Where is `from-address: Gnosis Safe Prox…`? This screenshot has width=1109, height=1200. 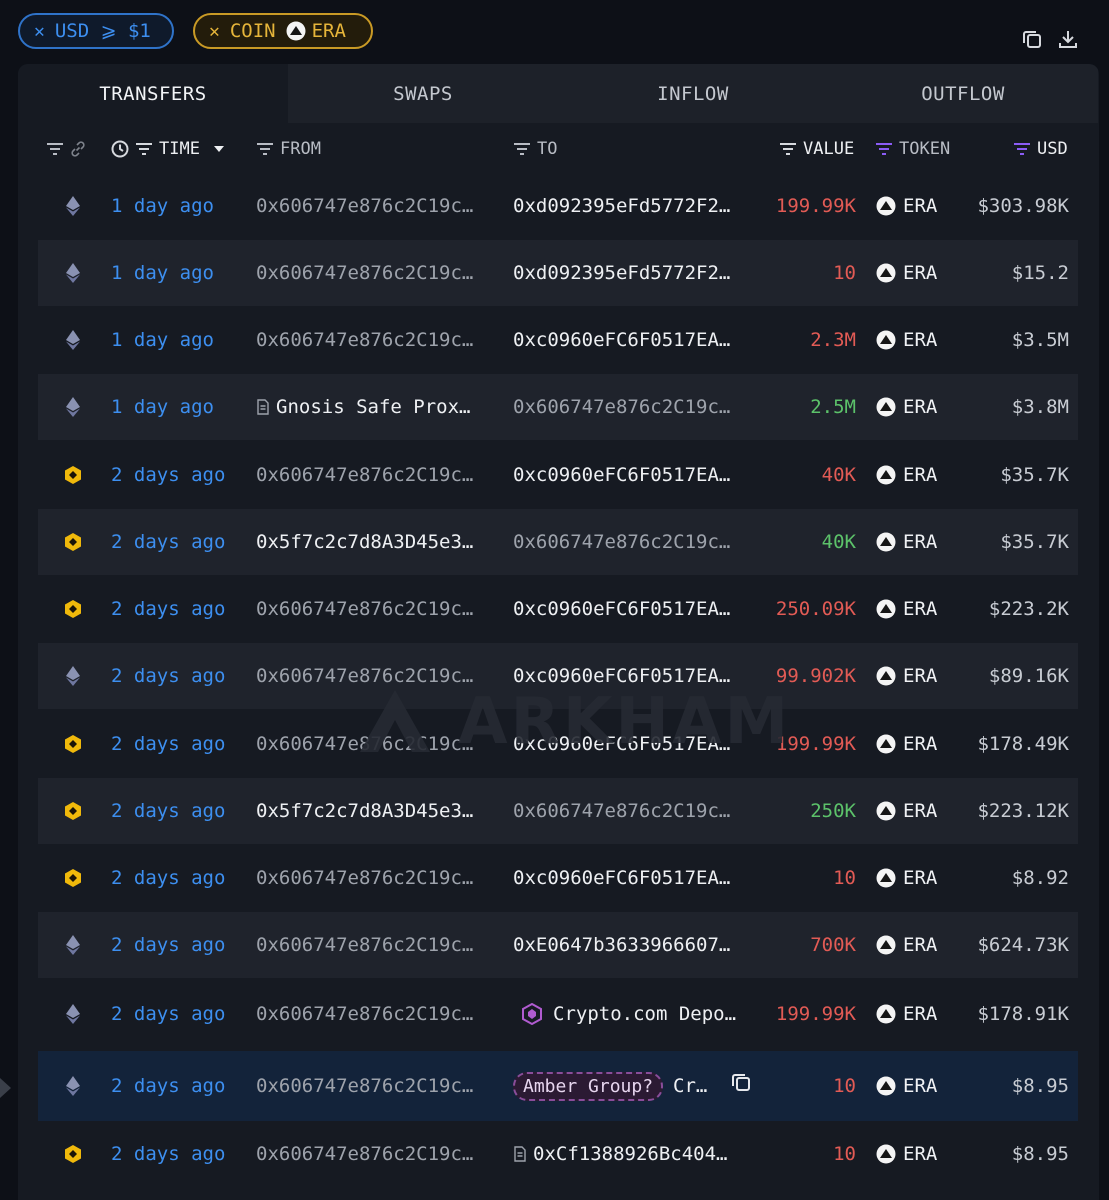
from-address: Gnosis Safe Prox… is located at coordinates (373, 407).